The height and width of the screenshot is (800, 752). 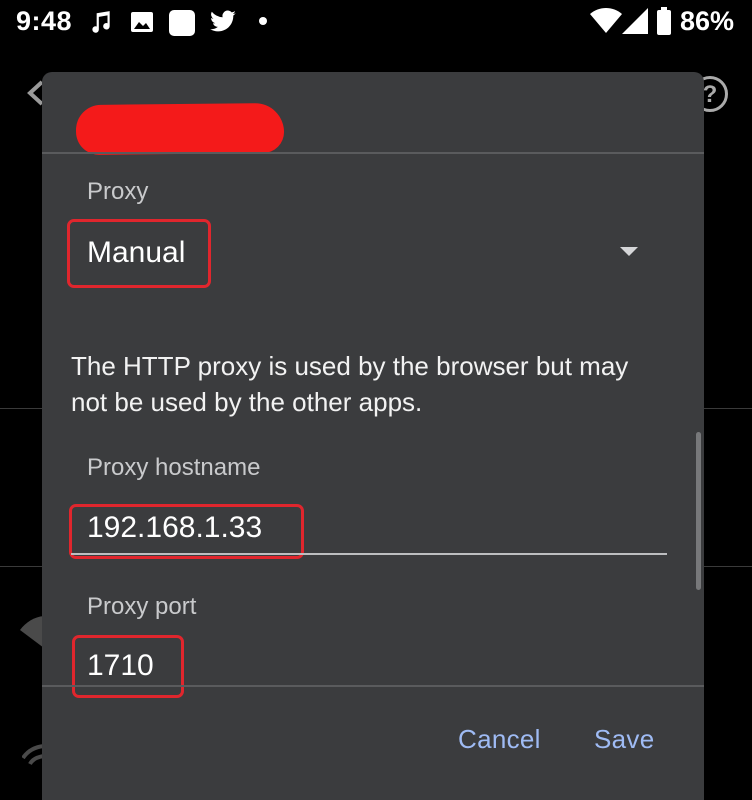 I want to click on background-wifi-icon, so click(x=32, y=632).